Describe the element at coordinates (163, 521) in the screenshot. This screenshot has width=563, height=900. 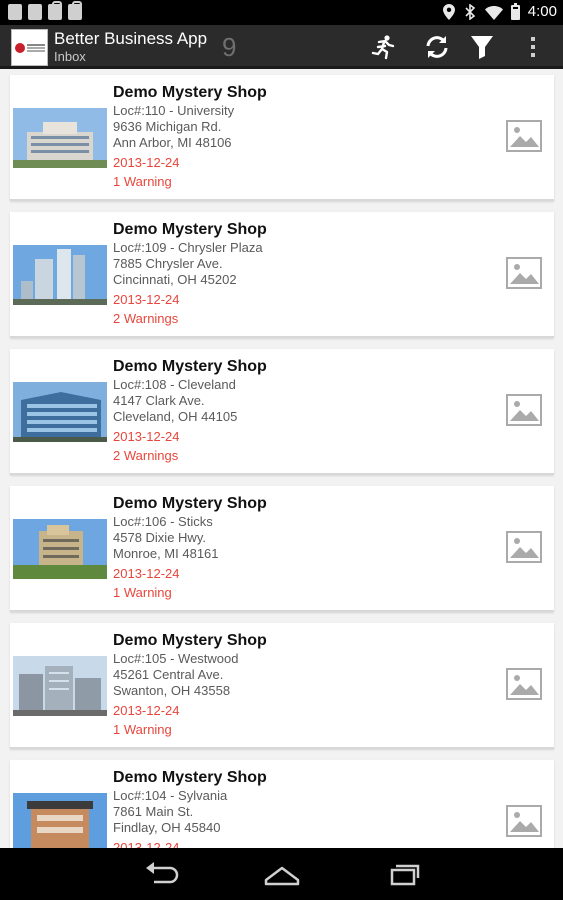
I see `shop-location: Loc#:106 - Sticks` at that location.